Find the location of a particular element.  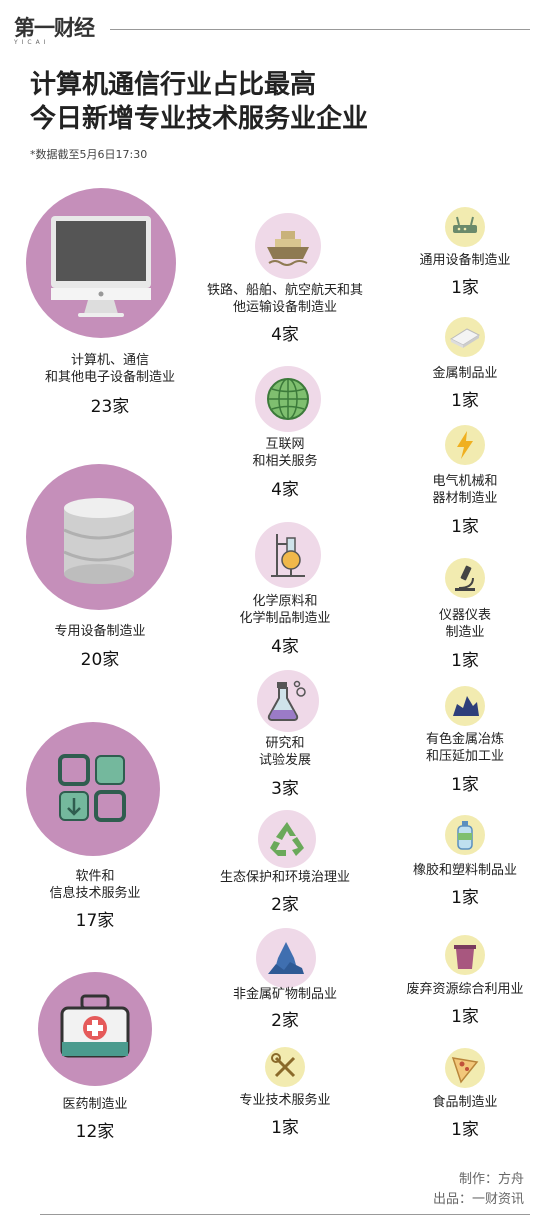

label-computer-line-1: 计算机、通信 is located at coordinates (109, 360).